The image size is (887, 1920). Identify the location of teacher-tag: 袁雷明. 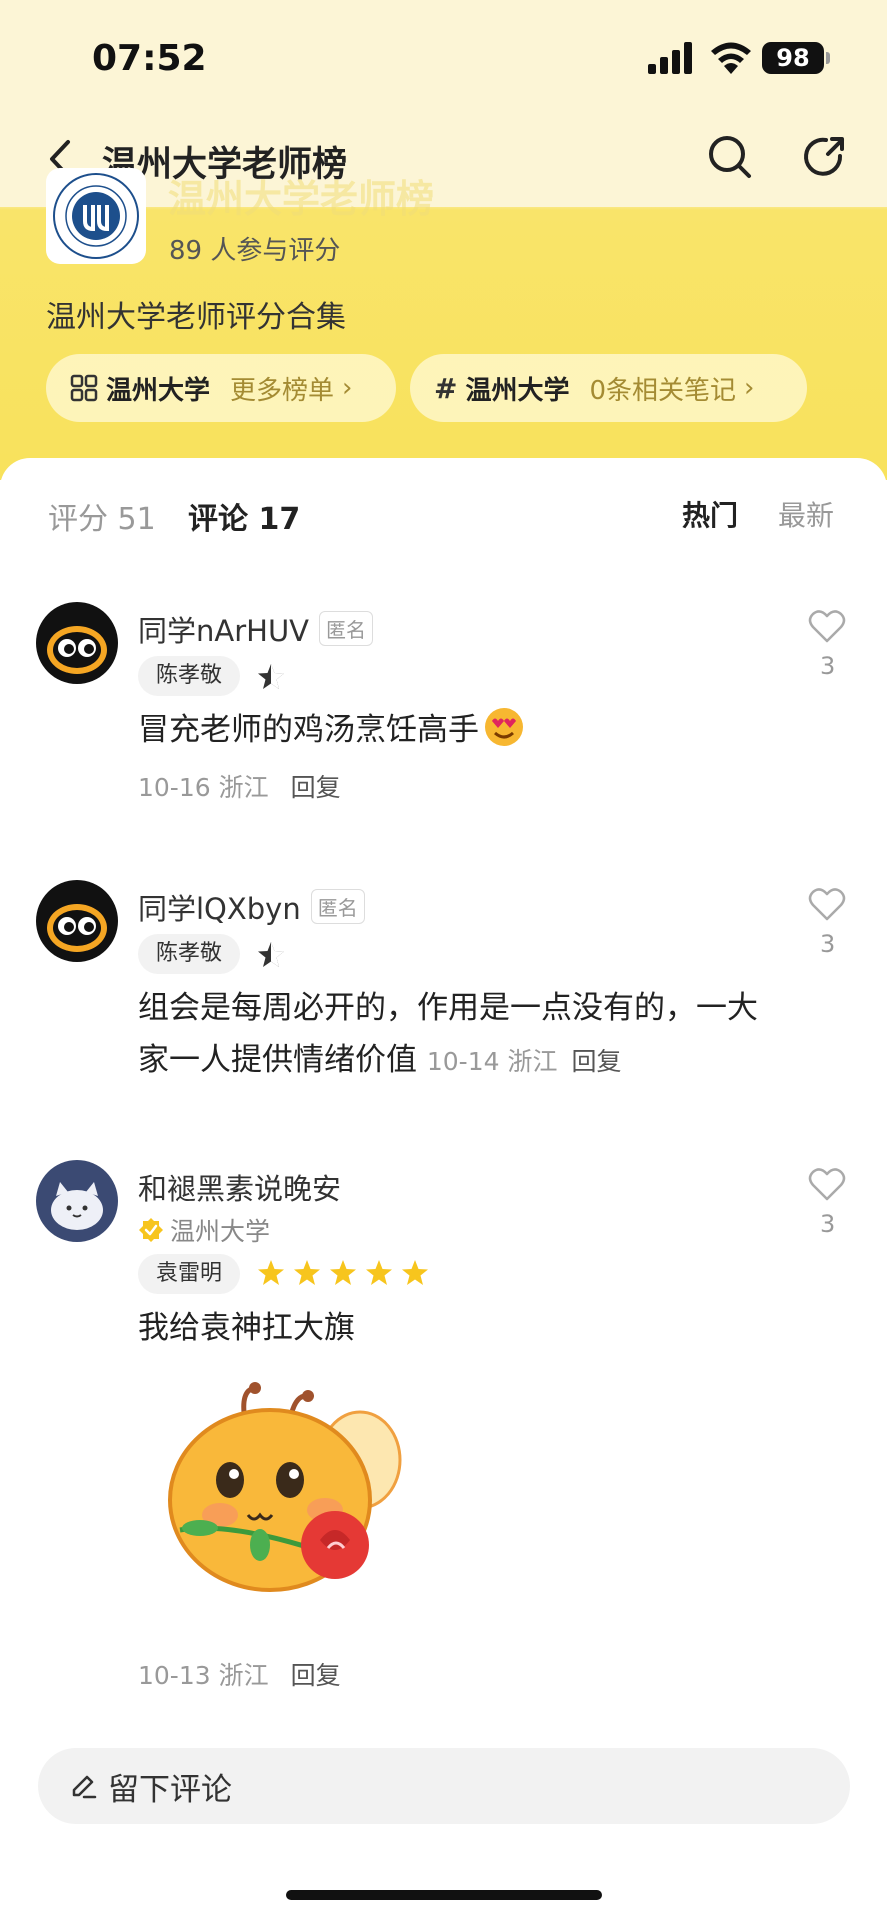
(189, 1274).